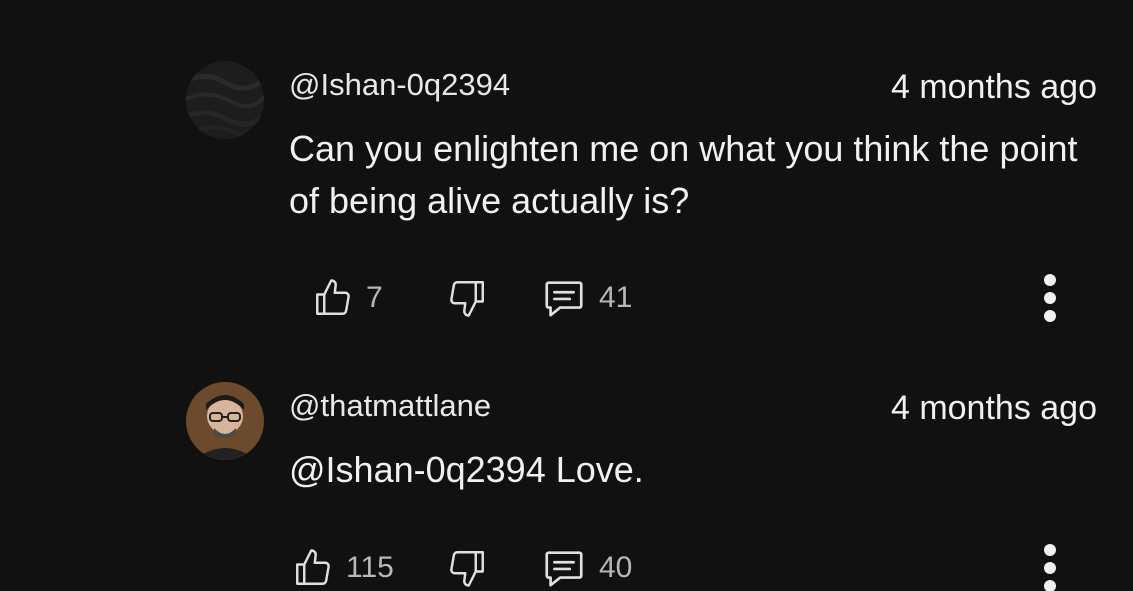  What do you see at coordinates (399, 85) in the screenshot?
I see `comment-author: @Ishan-0q2394` at bounding box center [399, 85].